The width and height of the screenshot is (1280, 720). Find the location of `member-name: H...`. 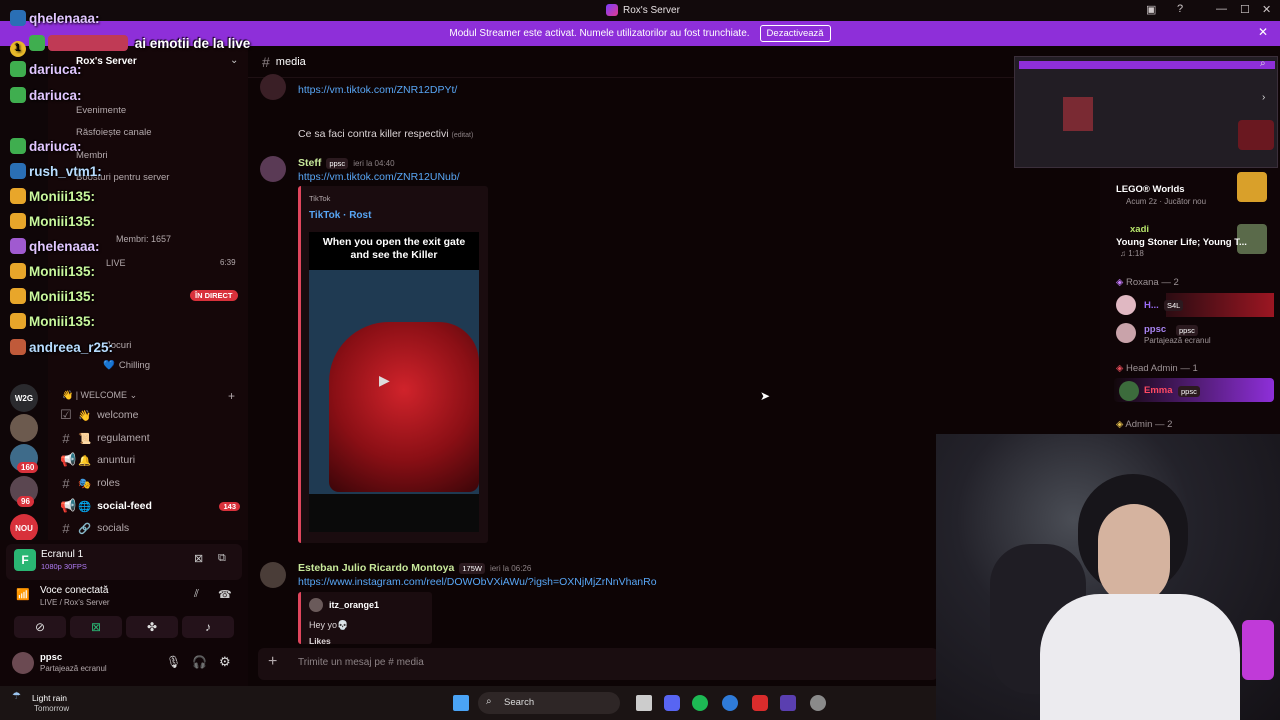

member-name: H... is located at coordinates (1151, 305).